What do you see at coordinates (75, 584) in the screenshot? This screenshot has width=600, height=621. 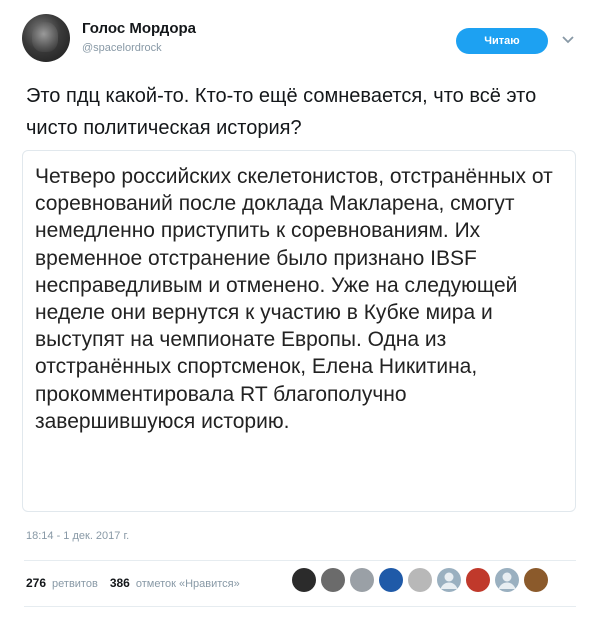 I see `retweets-label: ретвитов` at bounding box center [75, 584].